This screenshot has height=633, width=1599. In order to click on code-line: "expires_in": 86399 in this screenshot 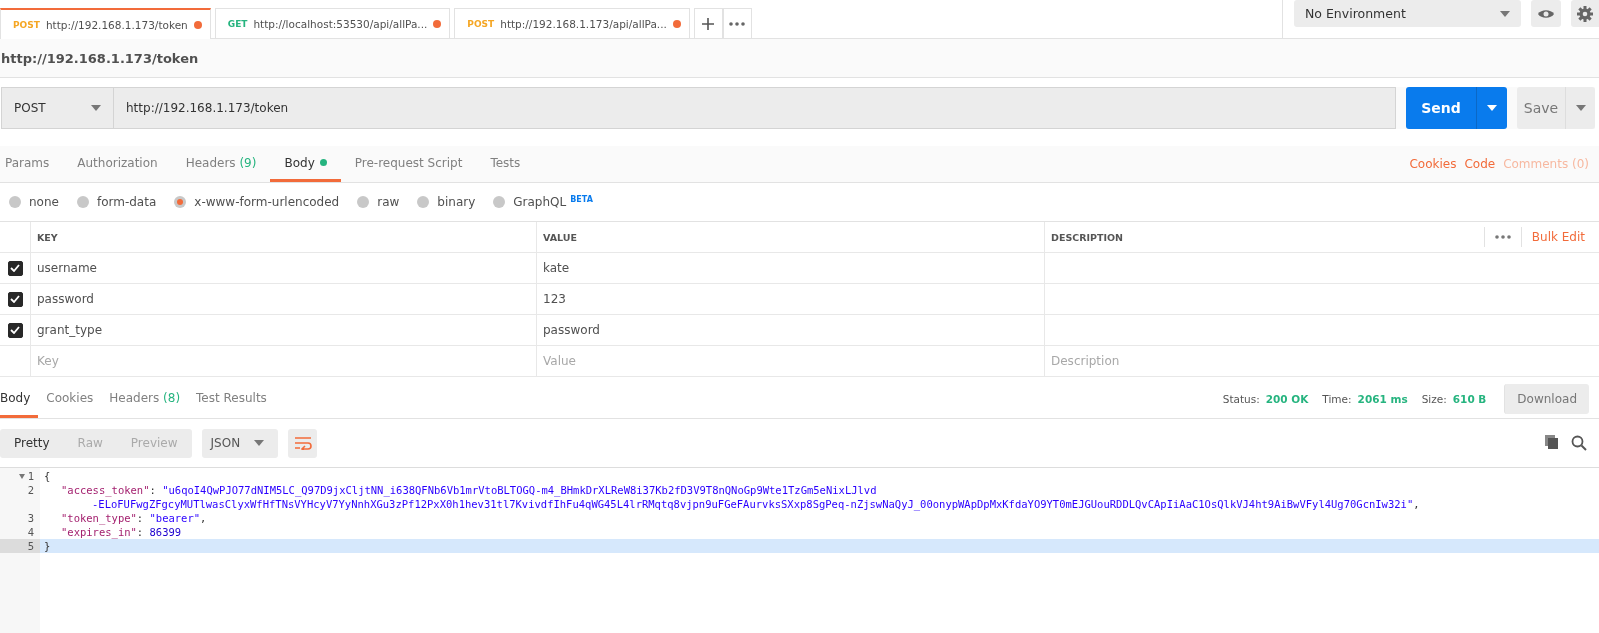, I will do `click(121, 532)`.